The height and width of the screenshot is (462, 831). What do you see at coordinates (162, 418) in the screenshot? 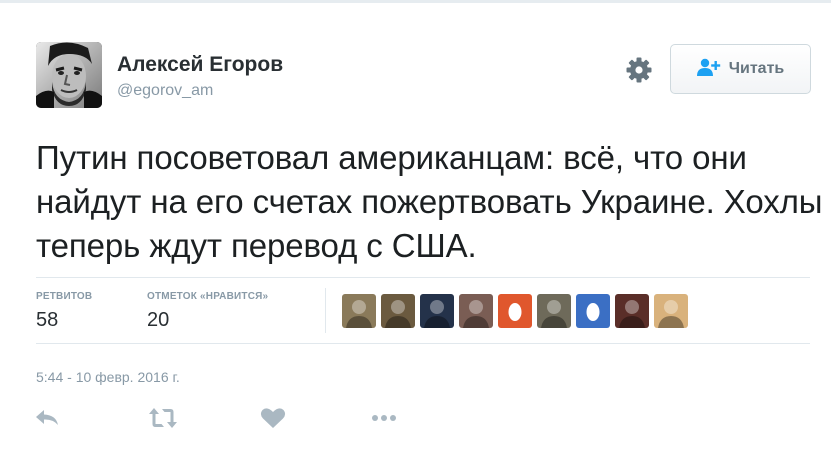
I see `retweet-icon` at bounding box center [162, 418].